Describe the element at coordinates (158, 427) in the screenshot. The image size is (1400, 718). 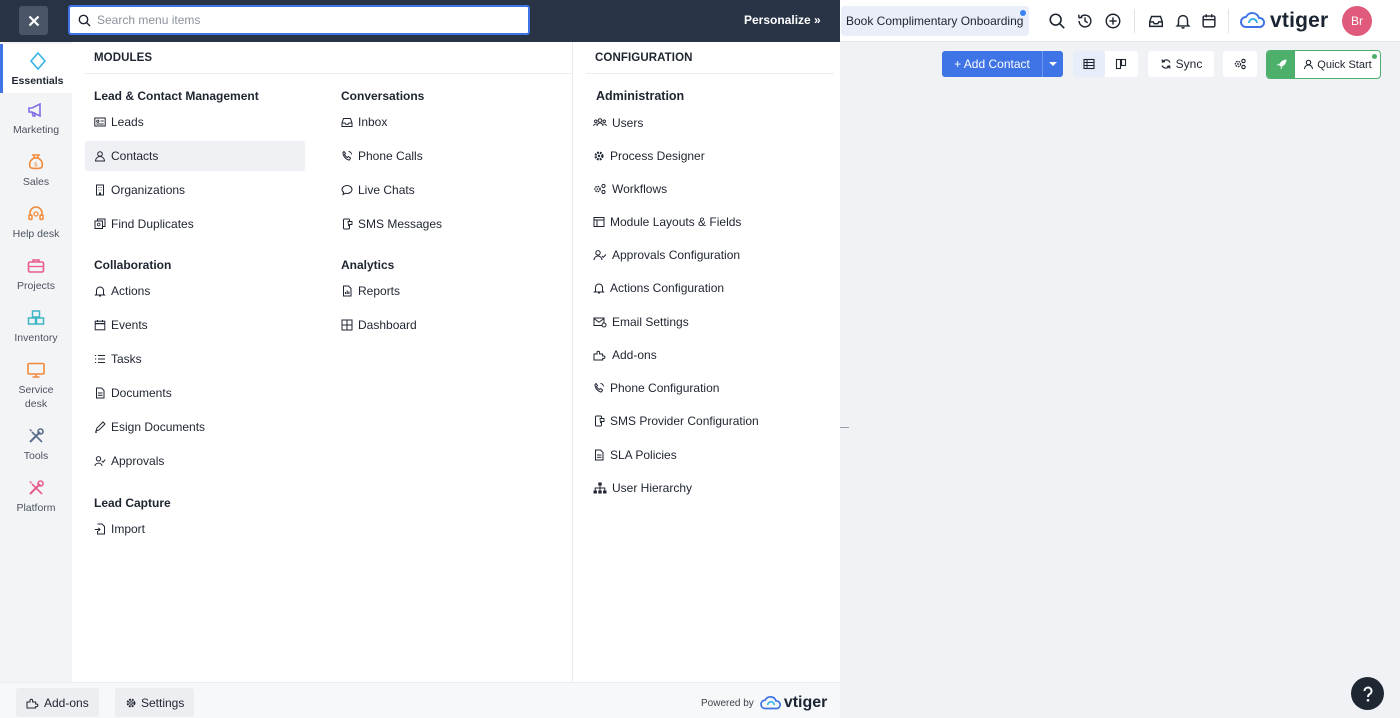
I see `menu-item-label: Esign Documents` at that location.